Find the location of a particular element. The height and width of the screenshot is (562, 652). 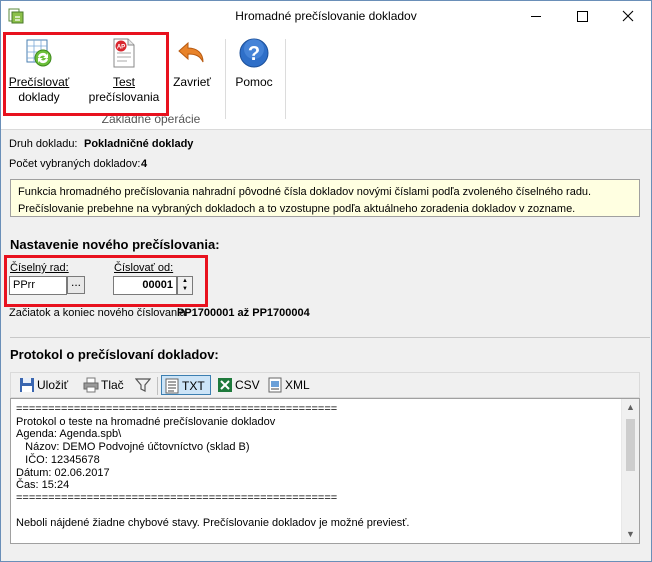

filter-button is located at coordinates (143, 385).